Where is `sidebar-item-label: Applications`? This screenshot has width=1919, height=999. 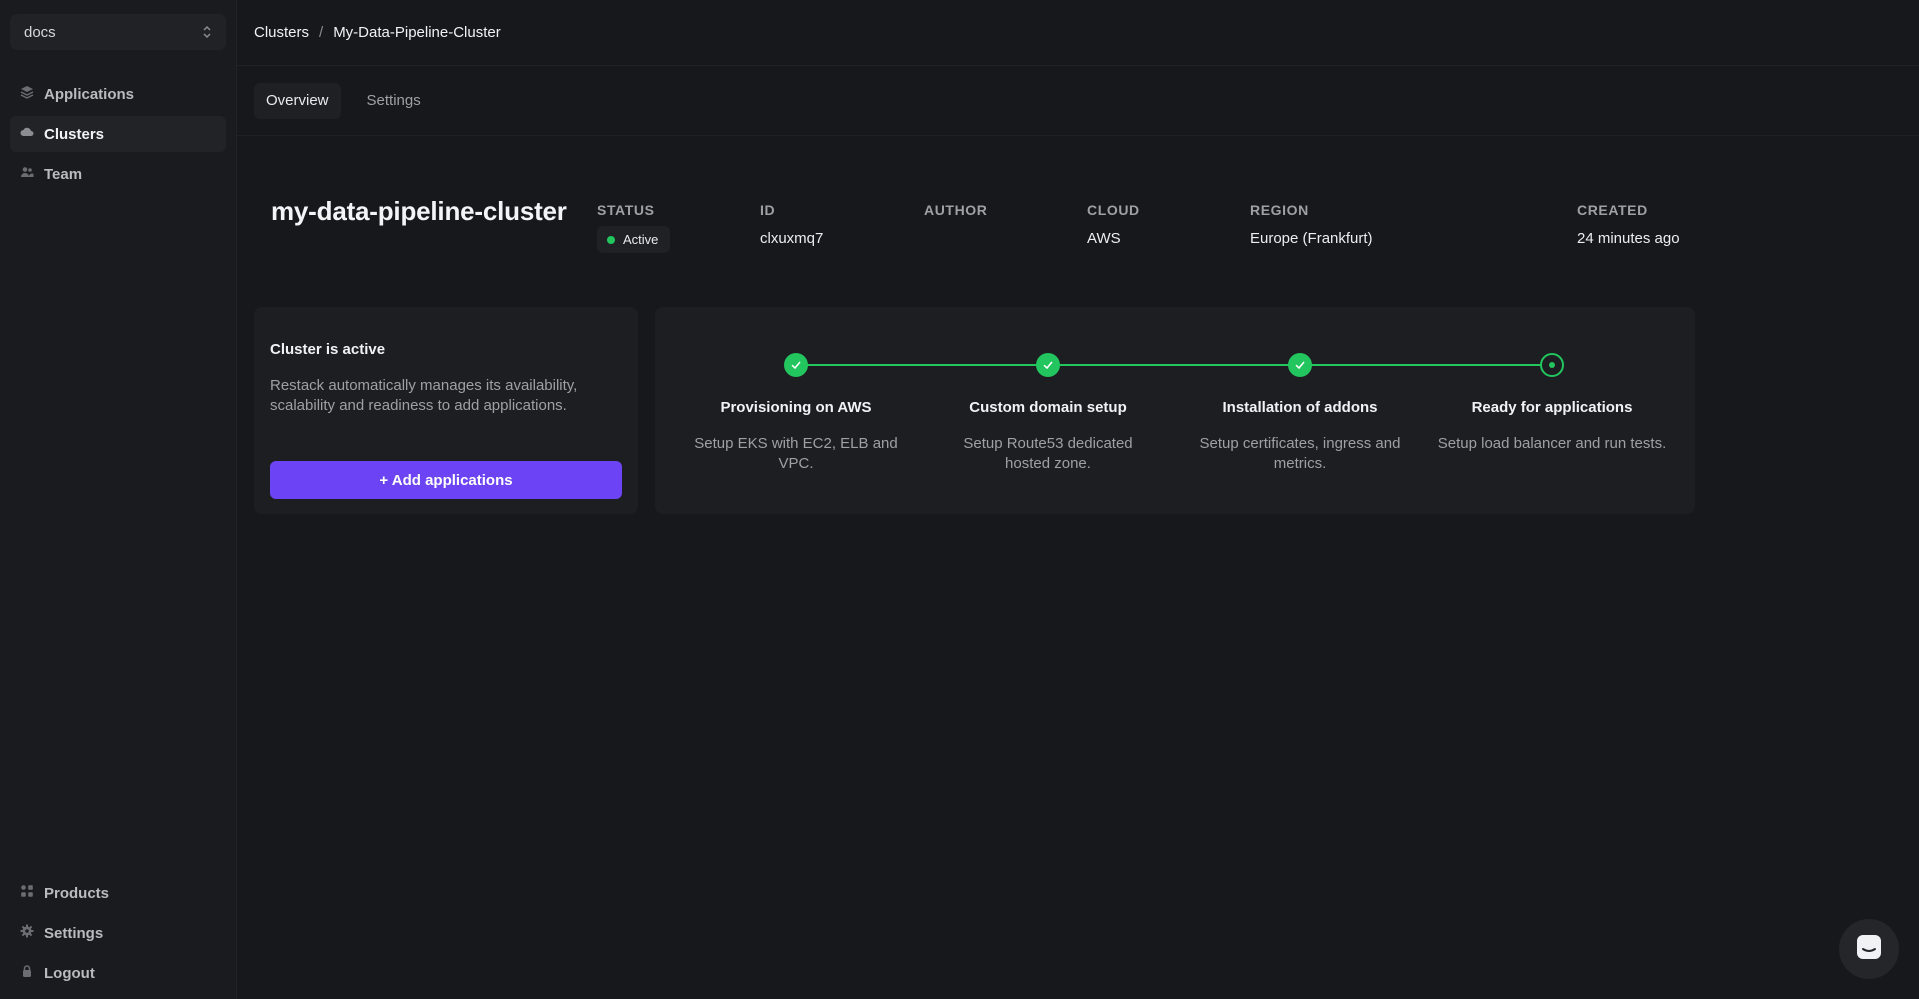
sidebar-item-label: Applications is located at coordinates (89, 94).